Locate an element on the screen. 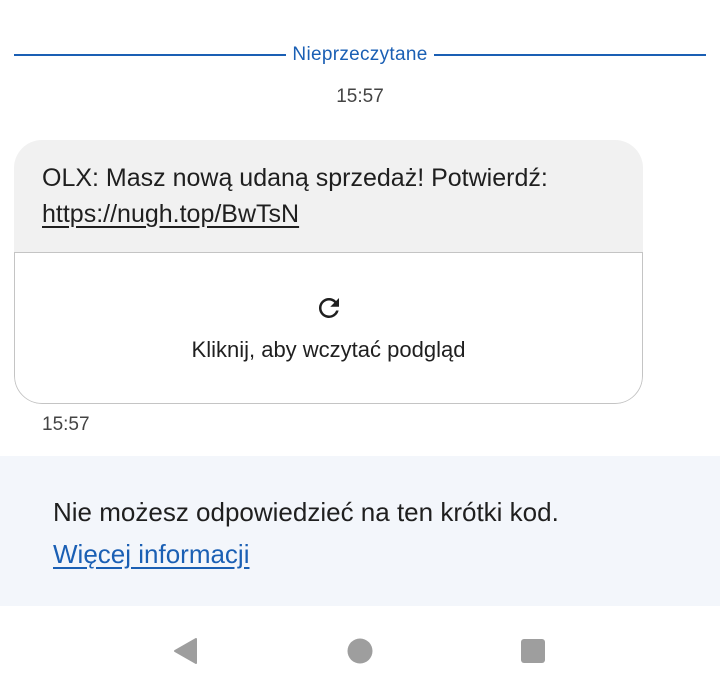 The image size is (720, 693). divider-line-right is located at coordinates (569, 55).